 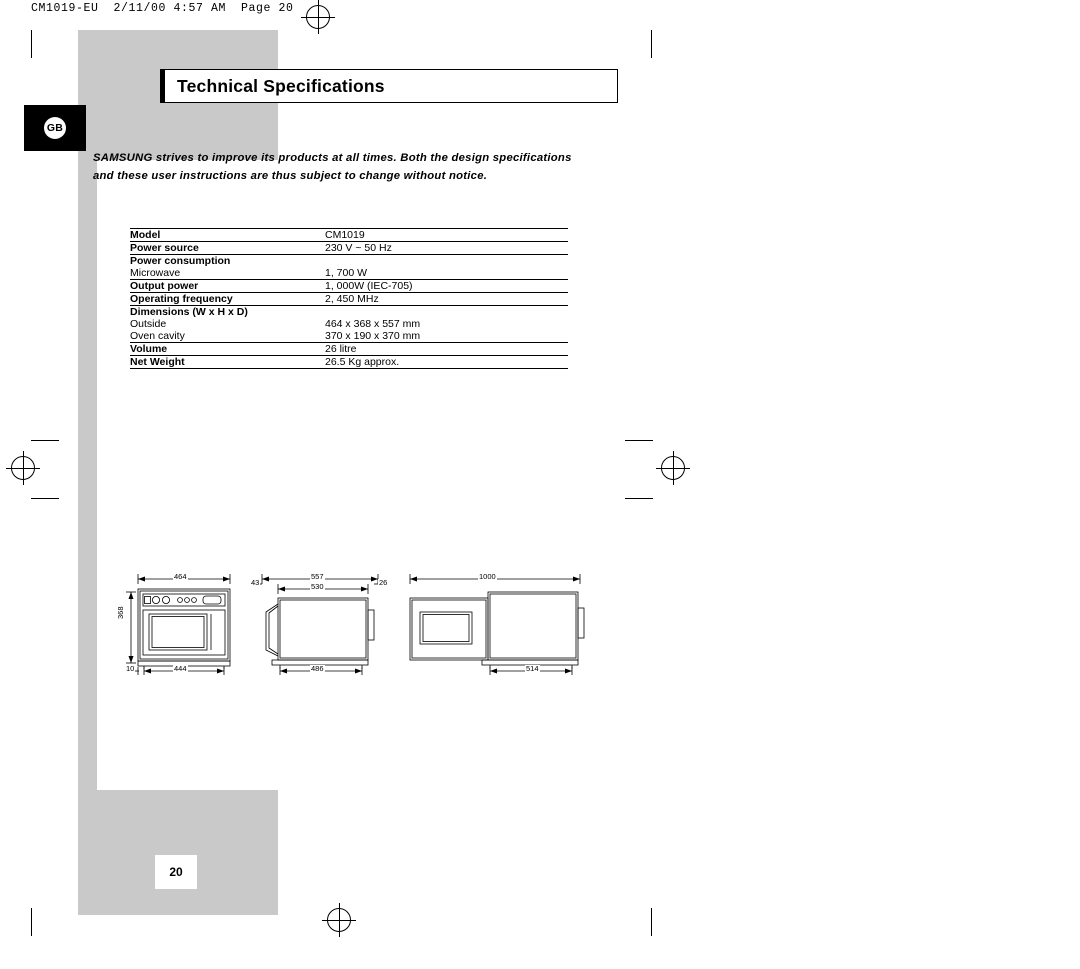 I want to click on crop-mark-top-left-v, so click(x=31, y=44).